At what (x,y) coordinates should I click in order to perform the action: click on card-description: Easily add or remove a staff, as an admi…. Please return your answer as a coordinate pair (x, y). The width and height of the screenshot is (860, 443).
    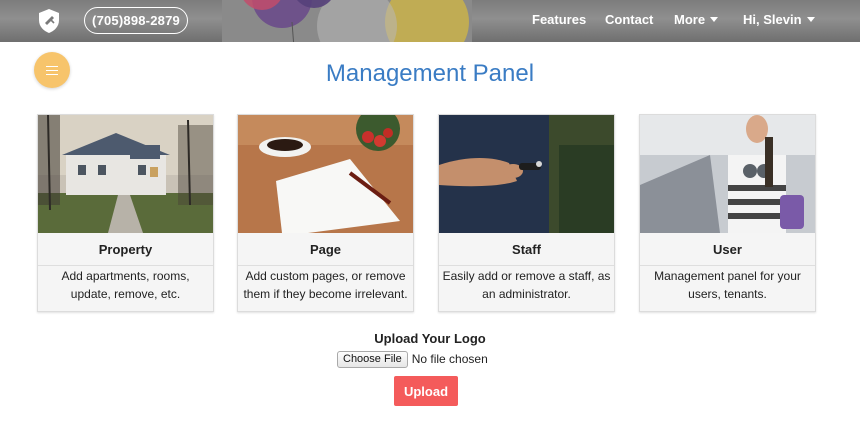
    Looking at the image, I should click on (526, 285).